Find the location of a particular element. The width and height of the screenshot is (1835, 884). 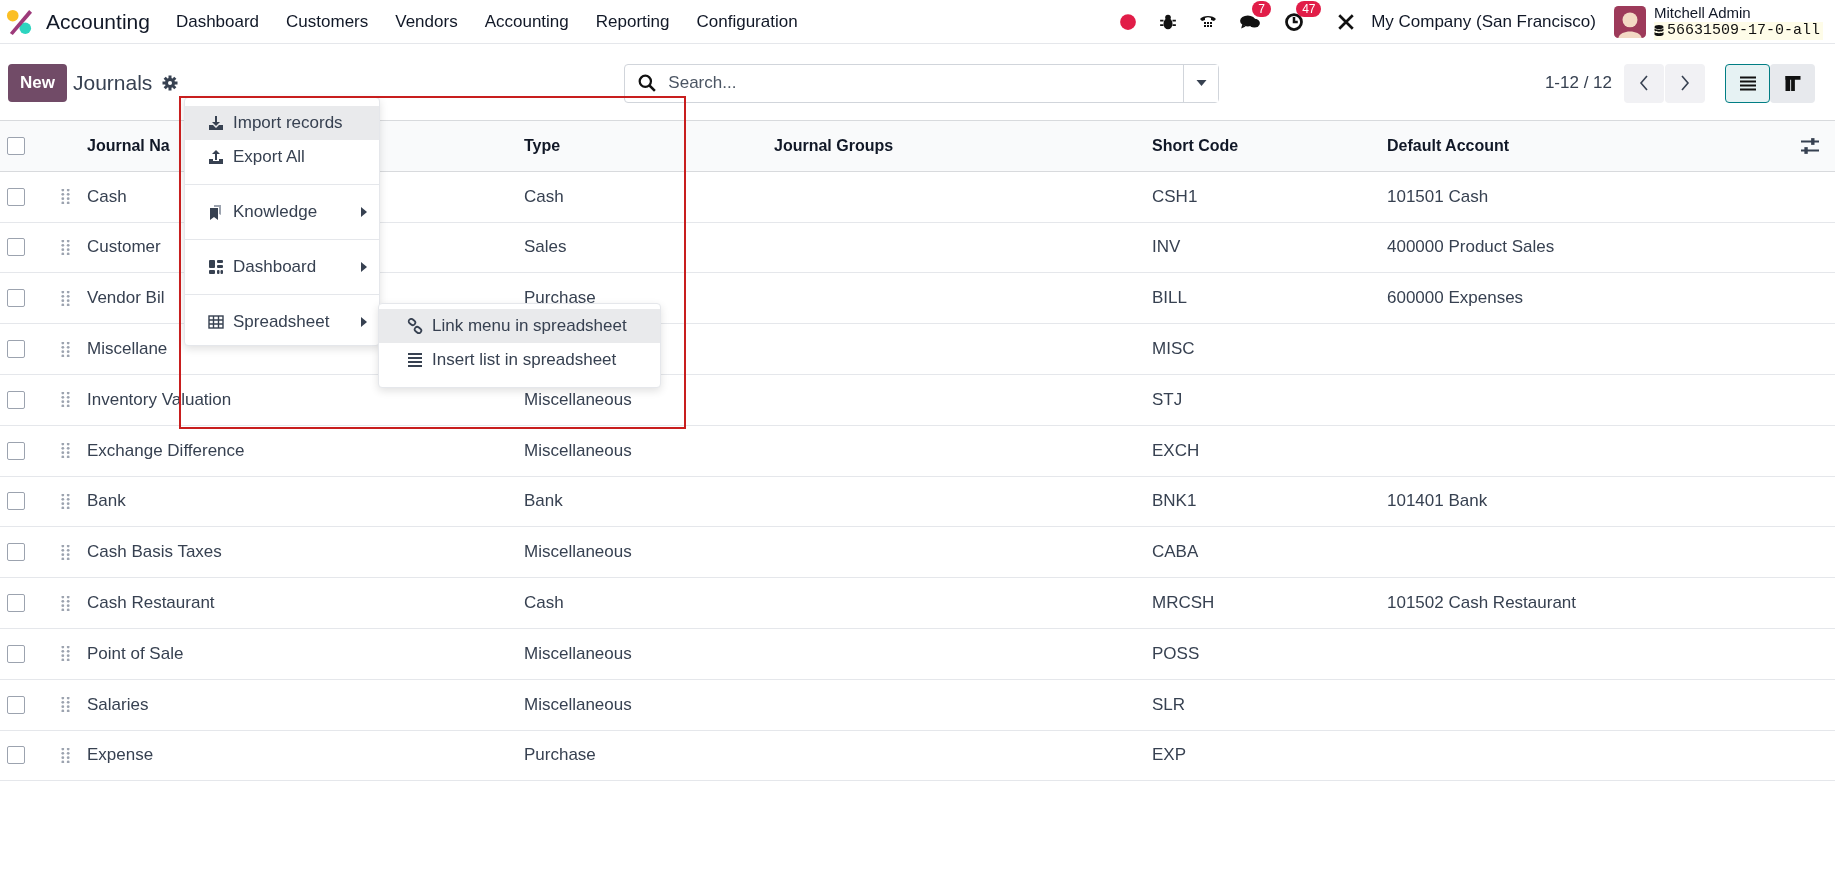

table-cell: Customer is located at coordinates (124, 247).